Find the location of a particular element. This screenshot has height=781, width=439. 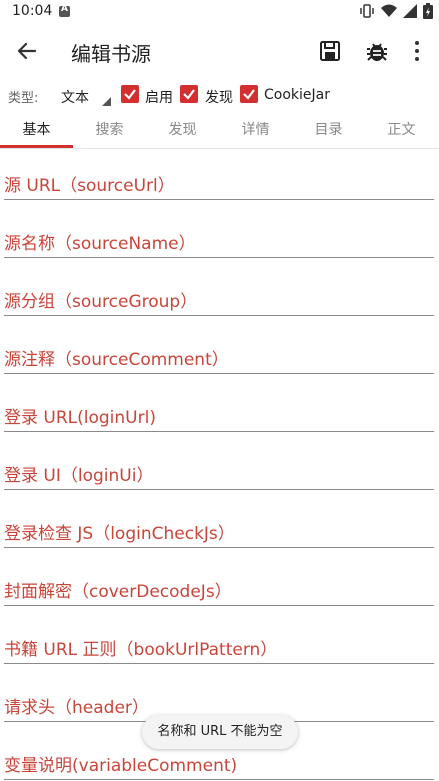

field-hint: 源分组（sourceGroup） is located at coordinates (101, 302).